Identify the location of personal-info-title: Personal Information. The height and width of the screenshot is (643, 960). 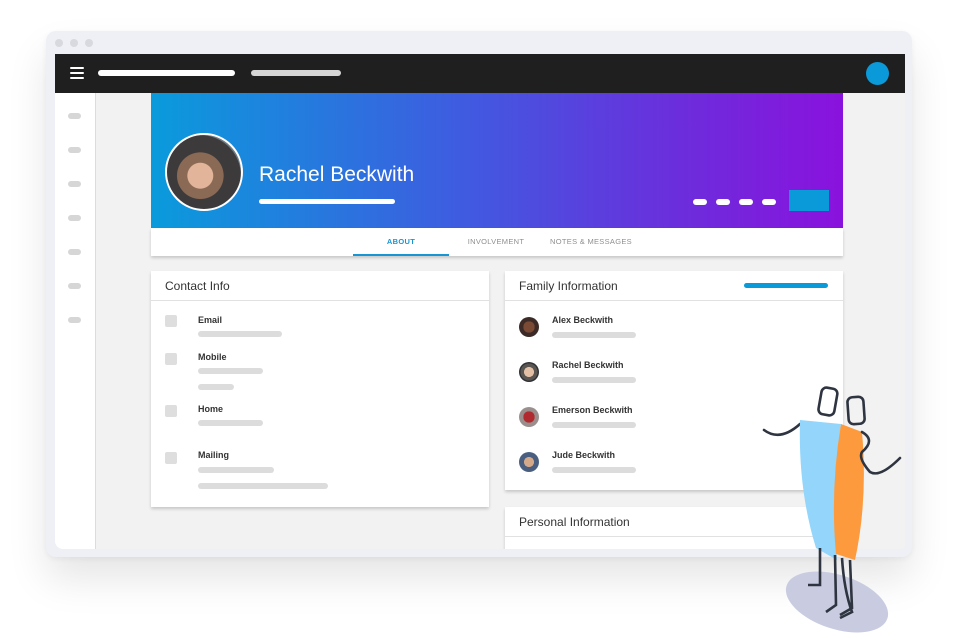
(574, 522).